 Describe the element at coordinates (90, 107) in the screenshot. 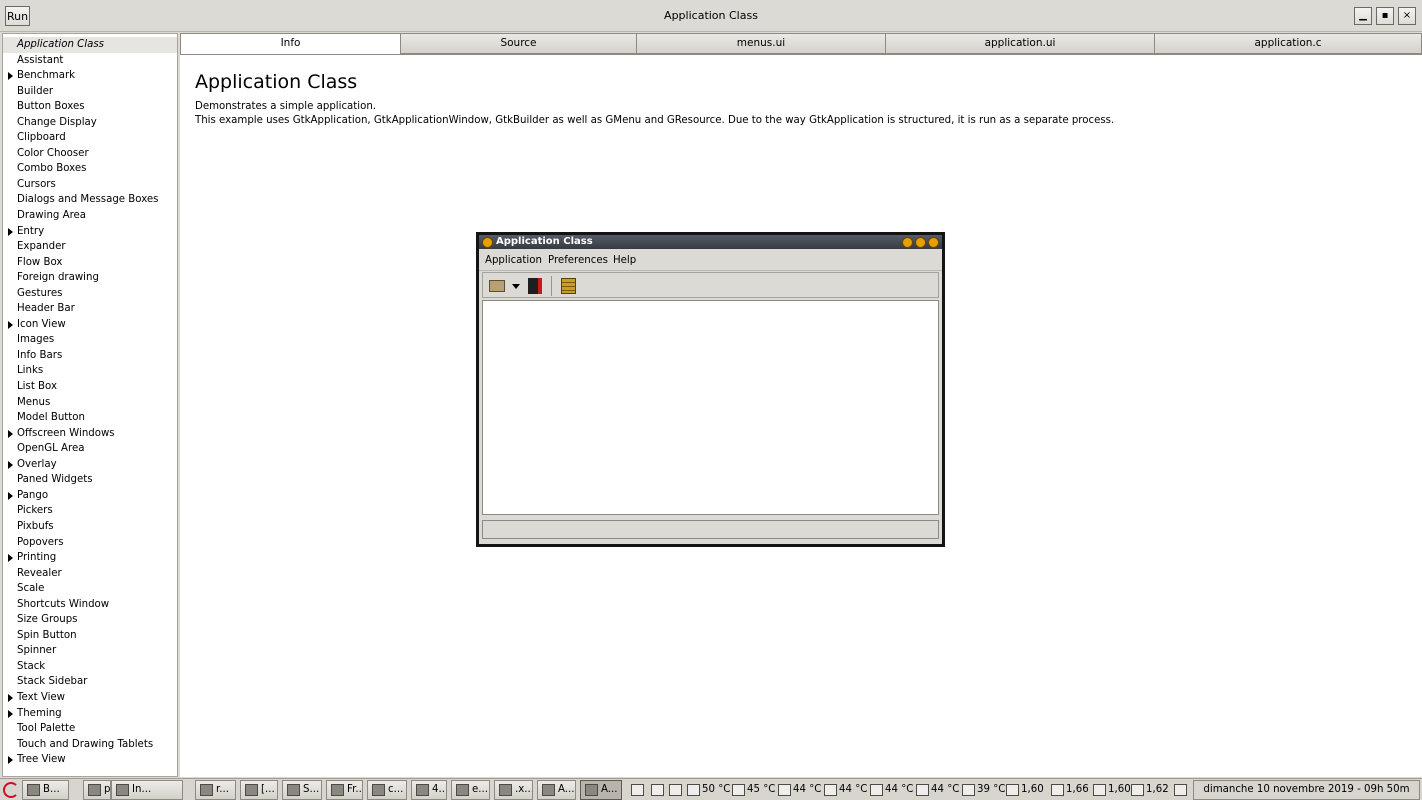

I see `sidebar-item: Button Boxes` at that location.